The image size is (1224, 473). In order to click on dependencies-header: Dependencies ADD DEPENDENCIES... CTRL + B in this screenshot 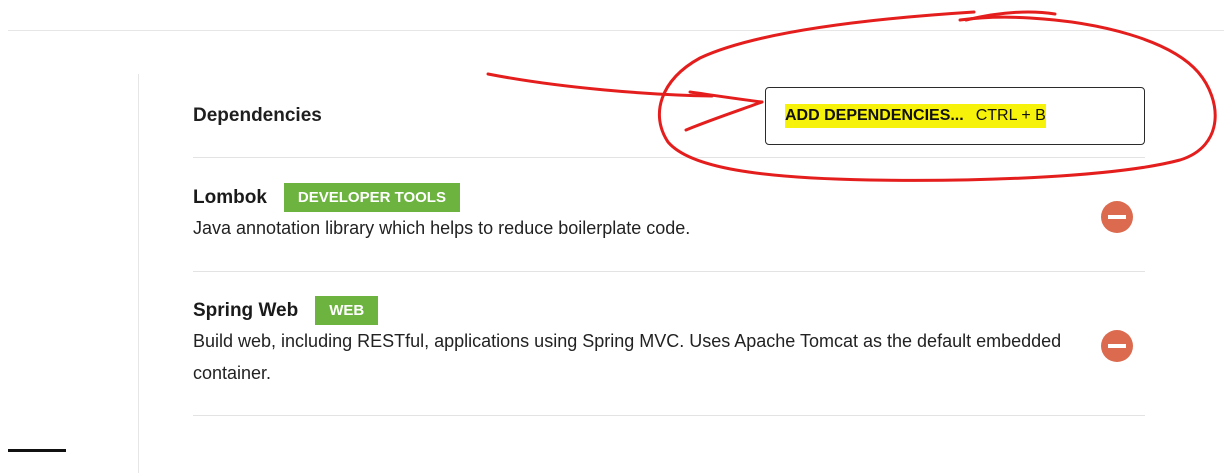, I will do `click(669, 121)`.